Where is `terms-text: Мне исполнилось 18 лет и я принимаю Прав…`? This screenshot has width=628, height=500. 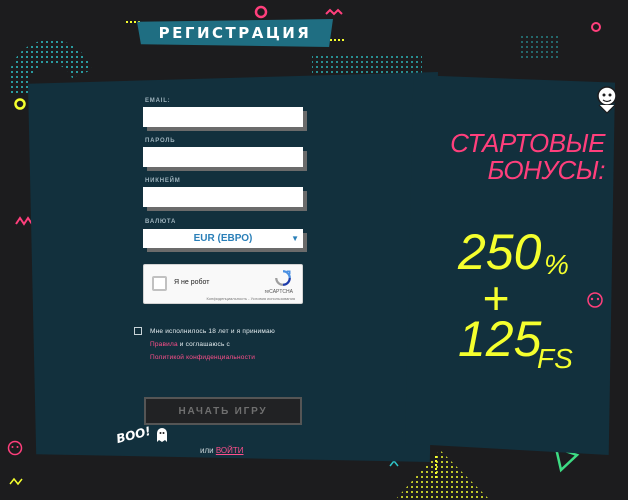 terms-text: Мне исполнилось 18 лет и я принимаю Прав… is located at coordinates (235, 344).